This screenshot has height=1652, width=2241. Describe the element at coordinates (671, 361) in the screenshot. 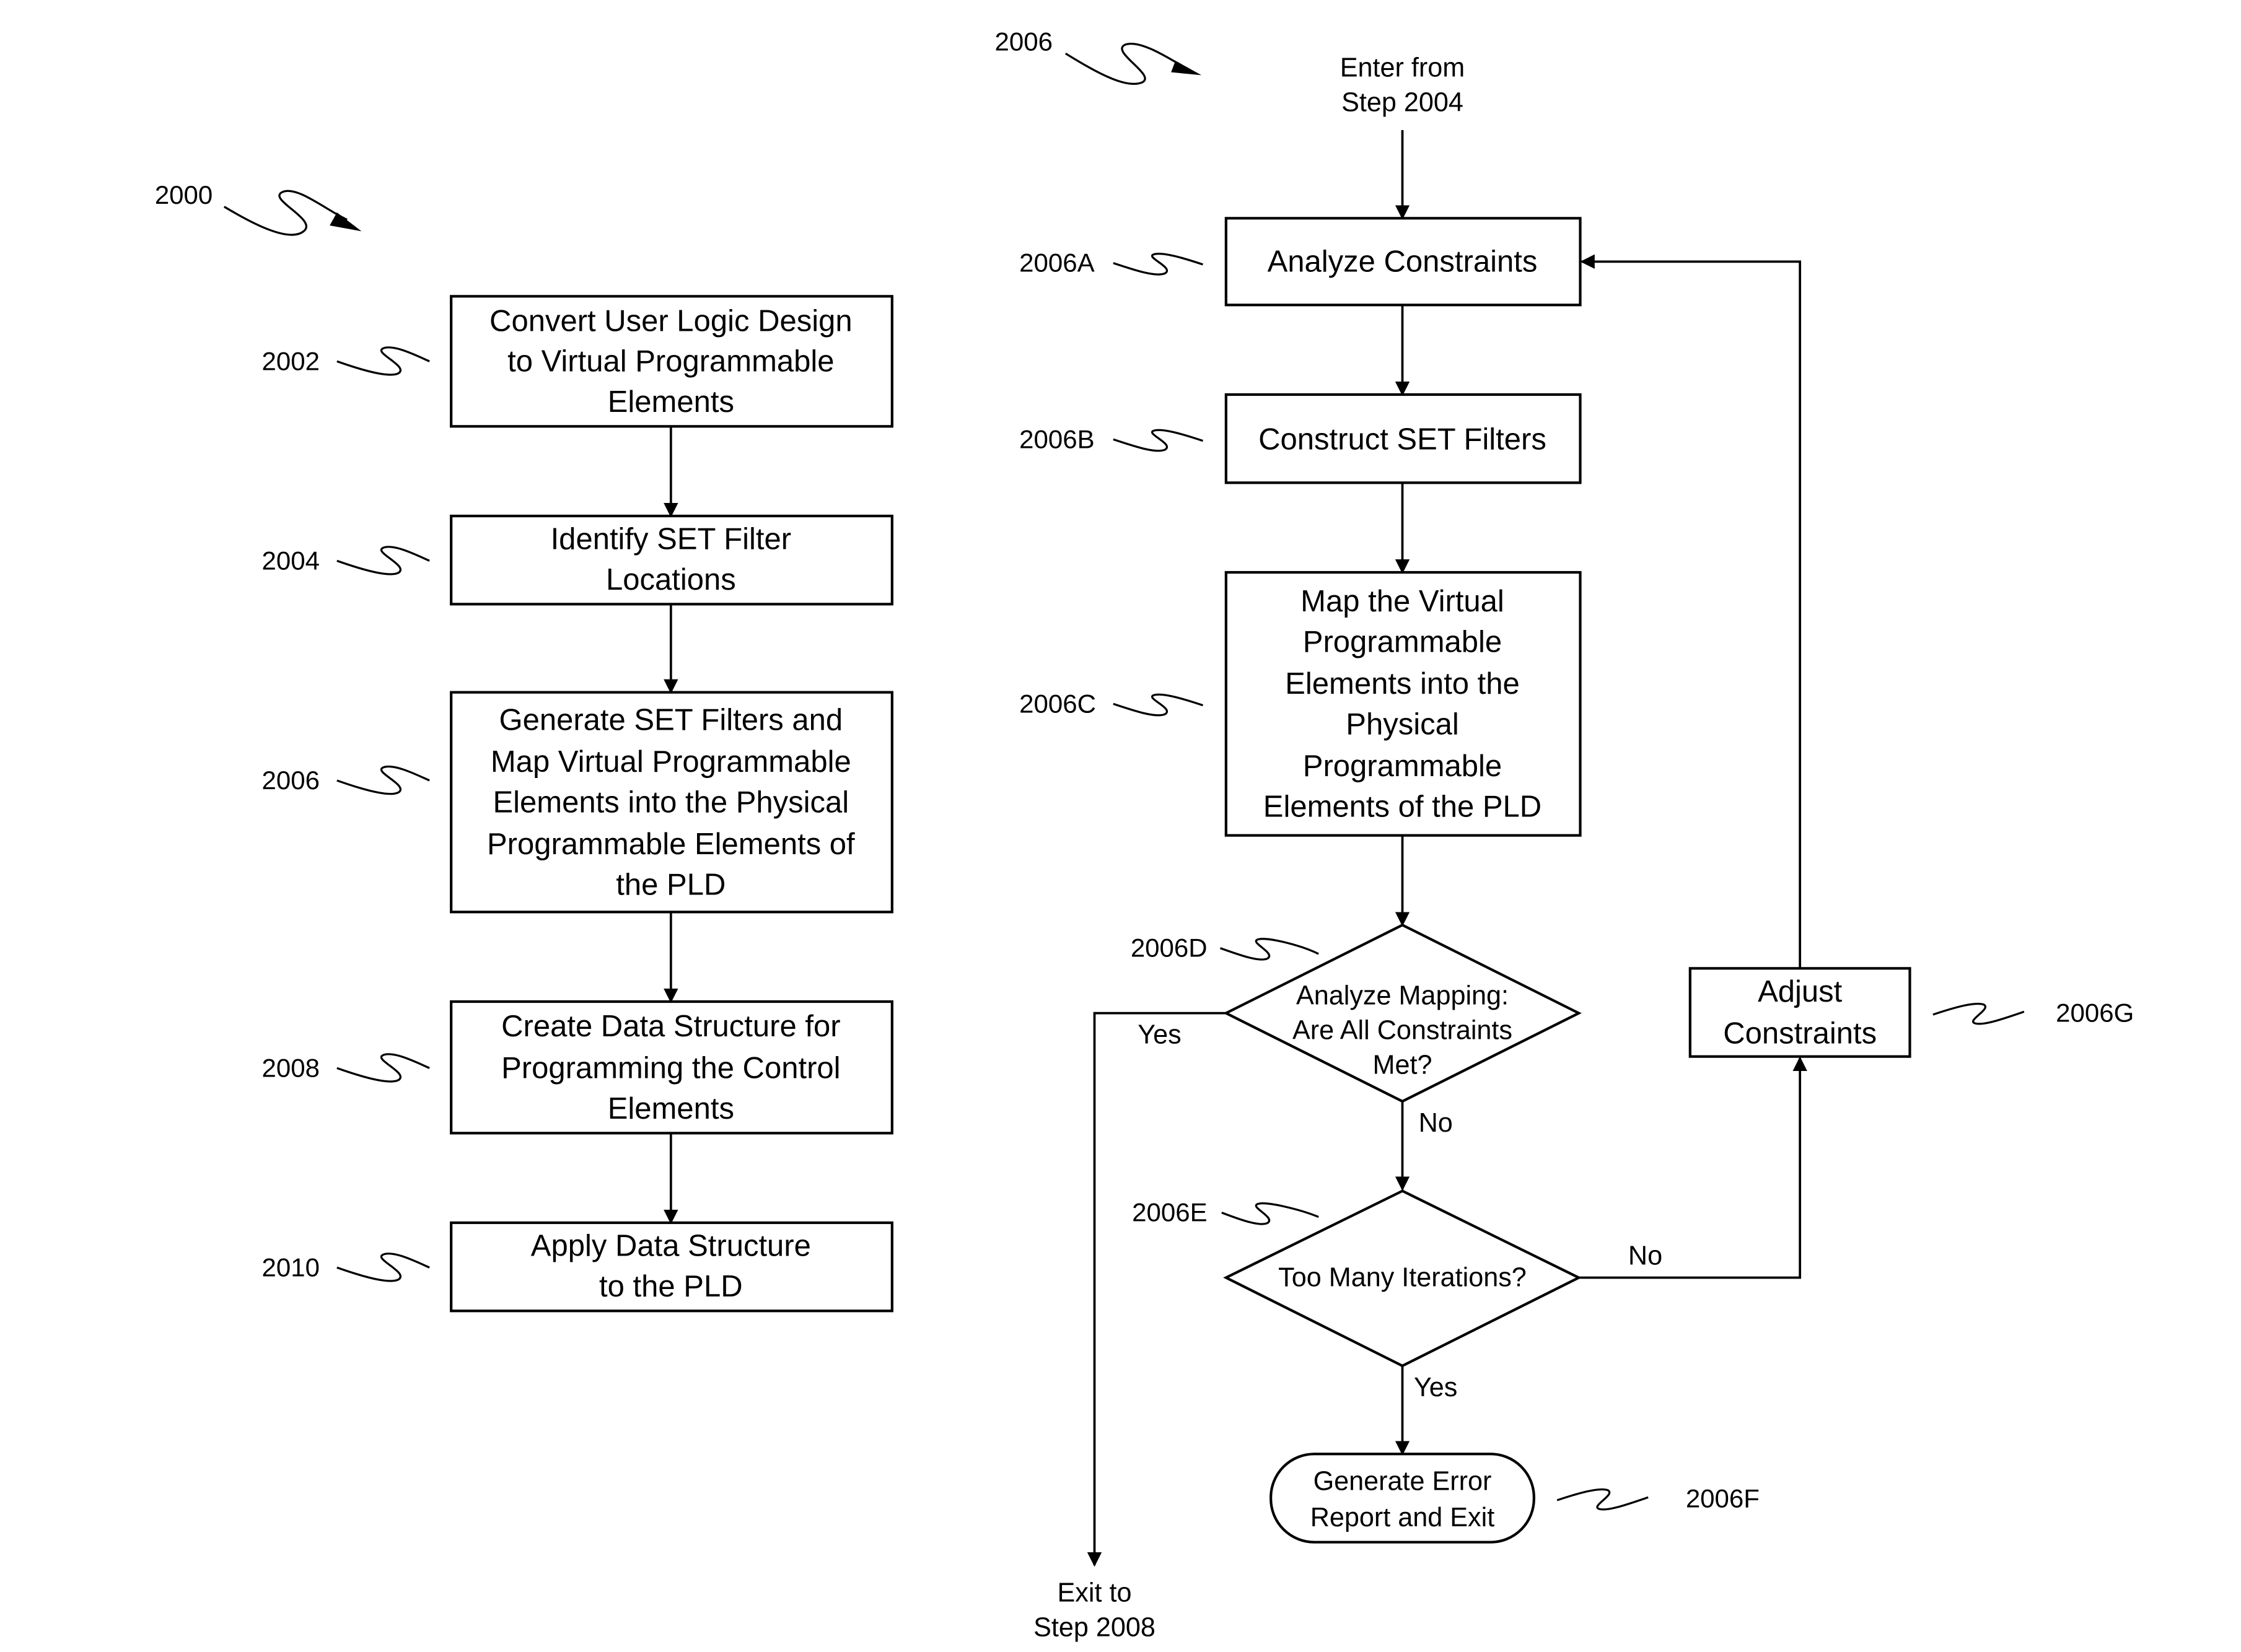

I see `step-text-line: to Virtual Programmable` at that location.